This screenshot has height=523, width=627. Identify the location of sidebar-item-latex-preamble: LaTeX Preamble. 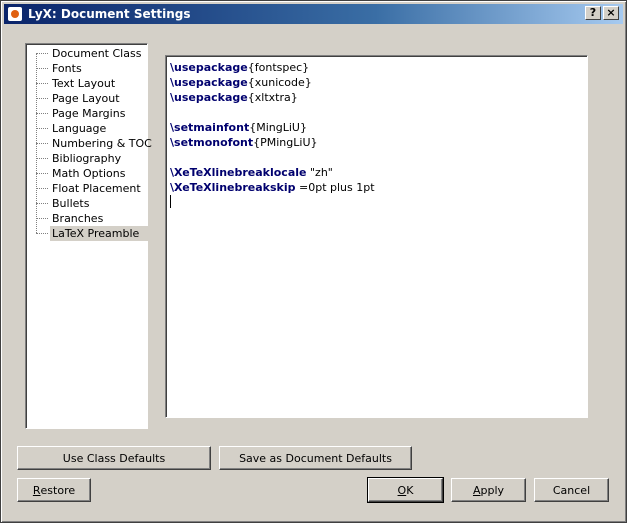
(89, 233).